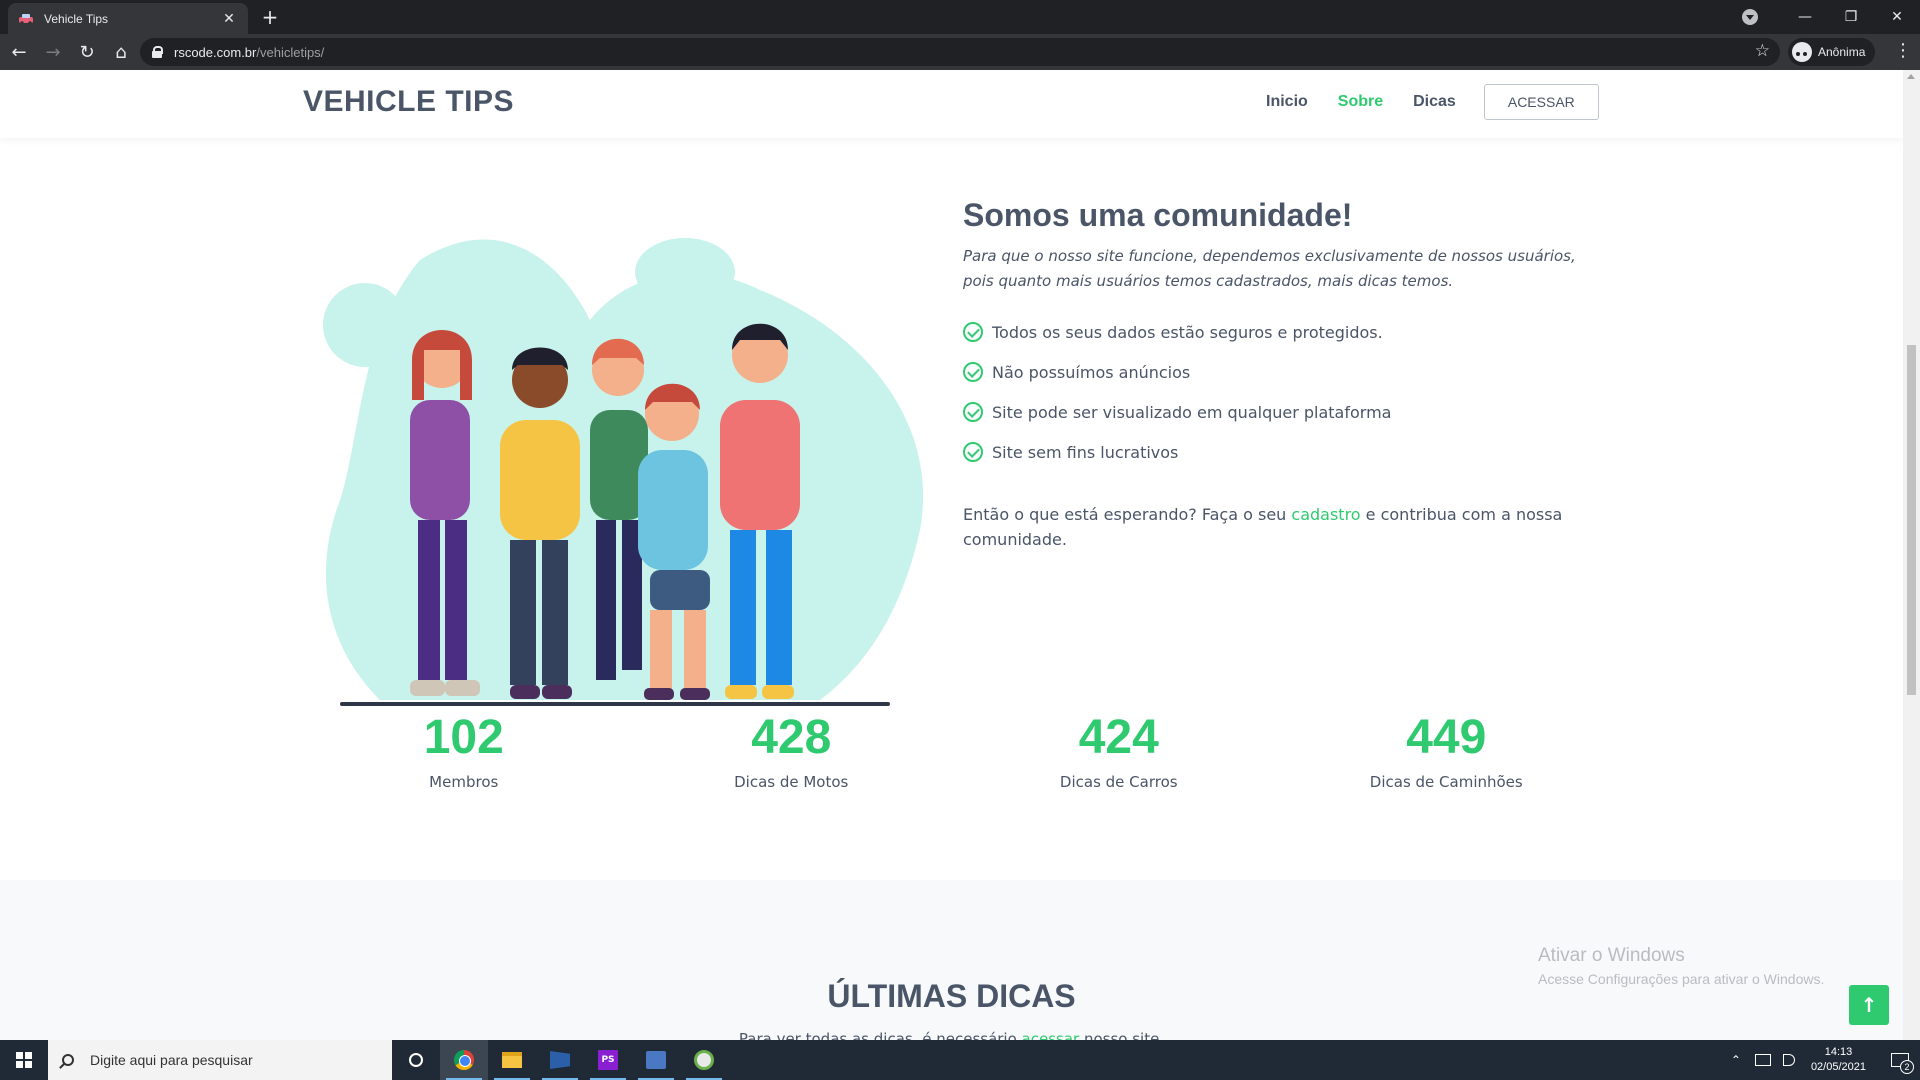 This screenshot has width=1920, height=1080. I want to click on stat-value: 449, so click(1446, 737).